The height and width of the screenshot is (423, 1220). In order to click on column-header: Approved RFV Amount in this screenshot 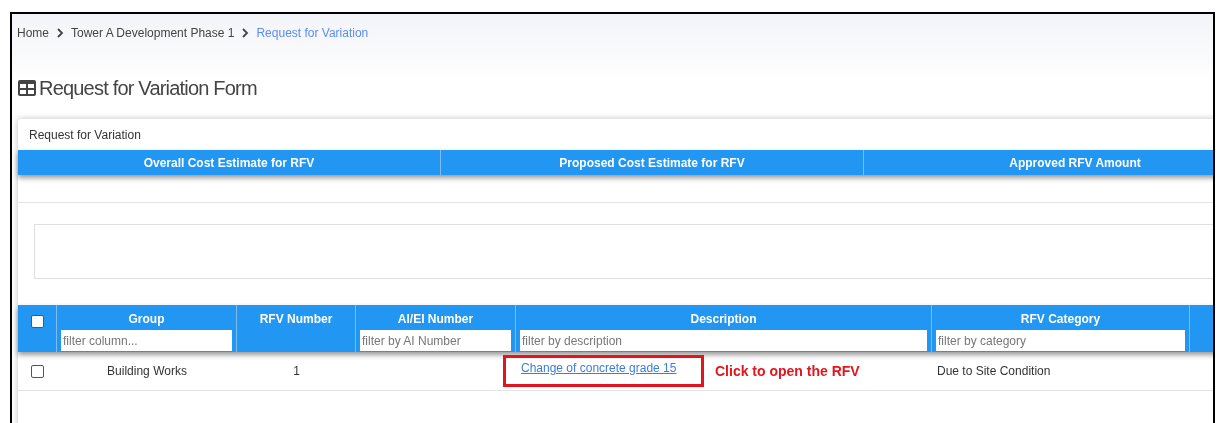, I will do `click(1038, 162)`.